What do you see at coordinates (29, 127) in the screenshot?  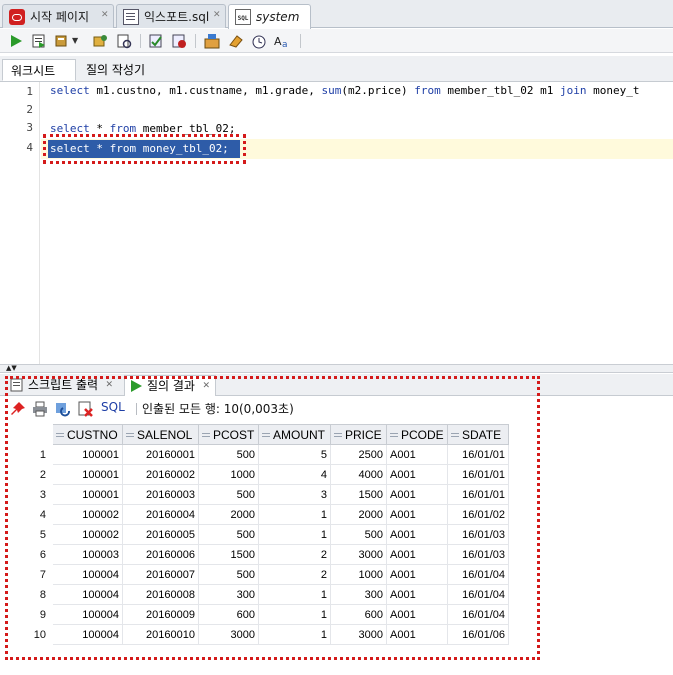 I see `line-number: 3` at bounding box center [29, 127].